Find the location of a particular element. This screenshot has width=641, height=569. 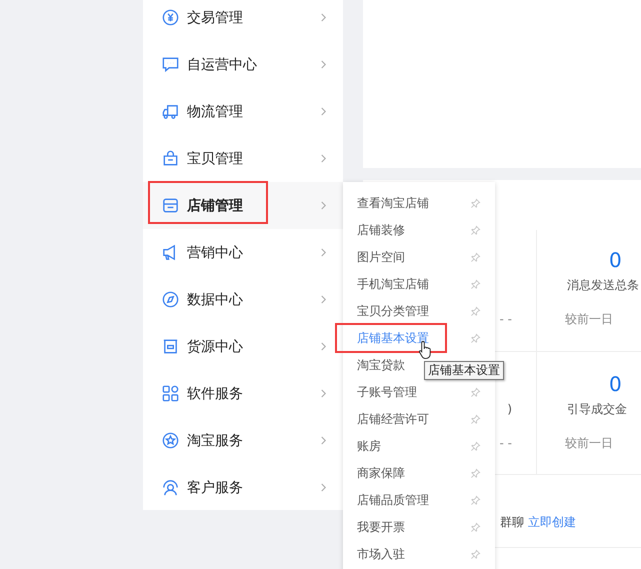

truck-icon is located at coordinates (170, 111).